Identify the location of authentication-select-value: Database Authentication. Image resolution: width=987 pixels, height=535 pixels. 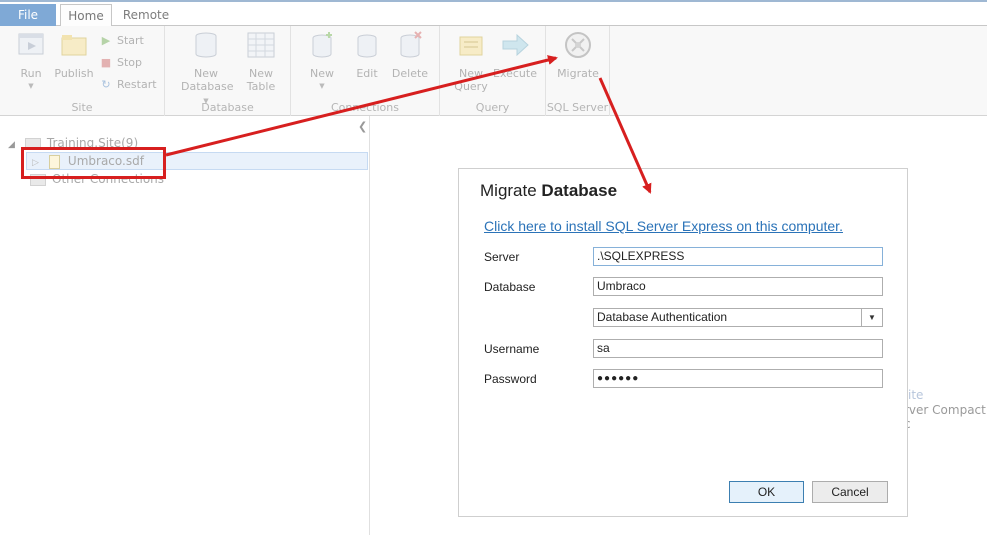
(662, 317).